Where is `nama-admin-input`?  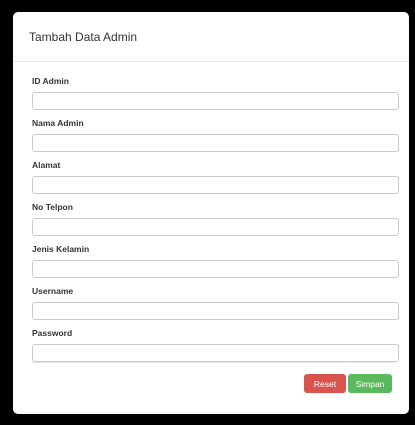 nama-admin-input is located at coordinates (215, 143).